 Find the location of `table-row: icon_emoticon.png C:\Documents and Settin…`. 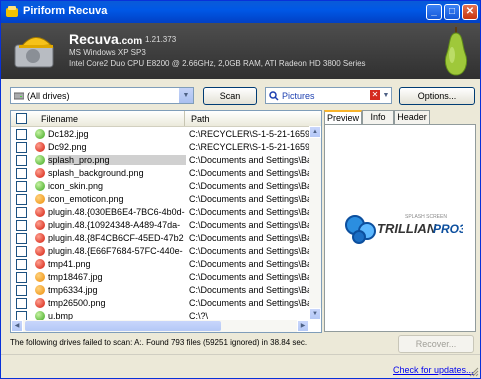

table-row: icon_emoticon.png C:\Documents and Settin… is located at coordinates (160, 199).